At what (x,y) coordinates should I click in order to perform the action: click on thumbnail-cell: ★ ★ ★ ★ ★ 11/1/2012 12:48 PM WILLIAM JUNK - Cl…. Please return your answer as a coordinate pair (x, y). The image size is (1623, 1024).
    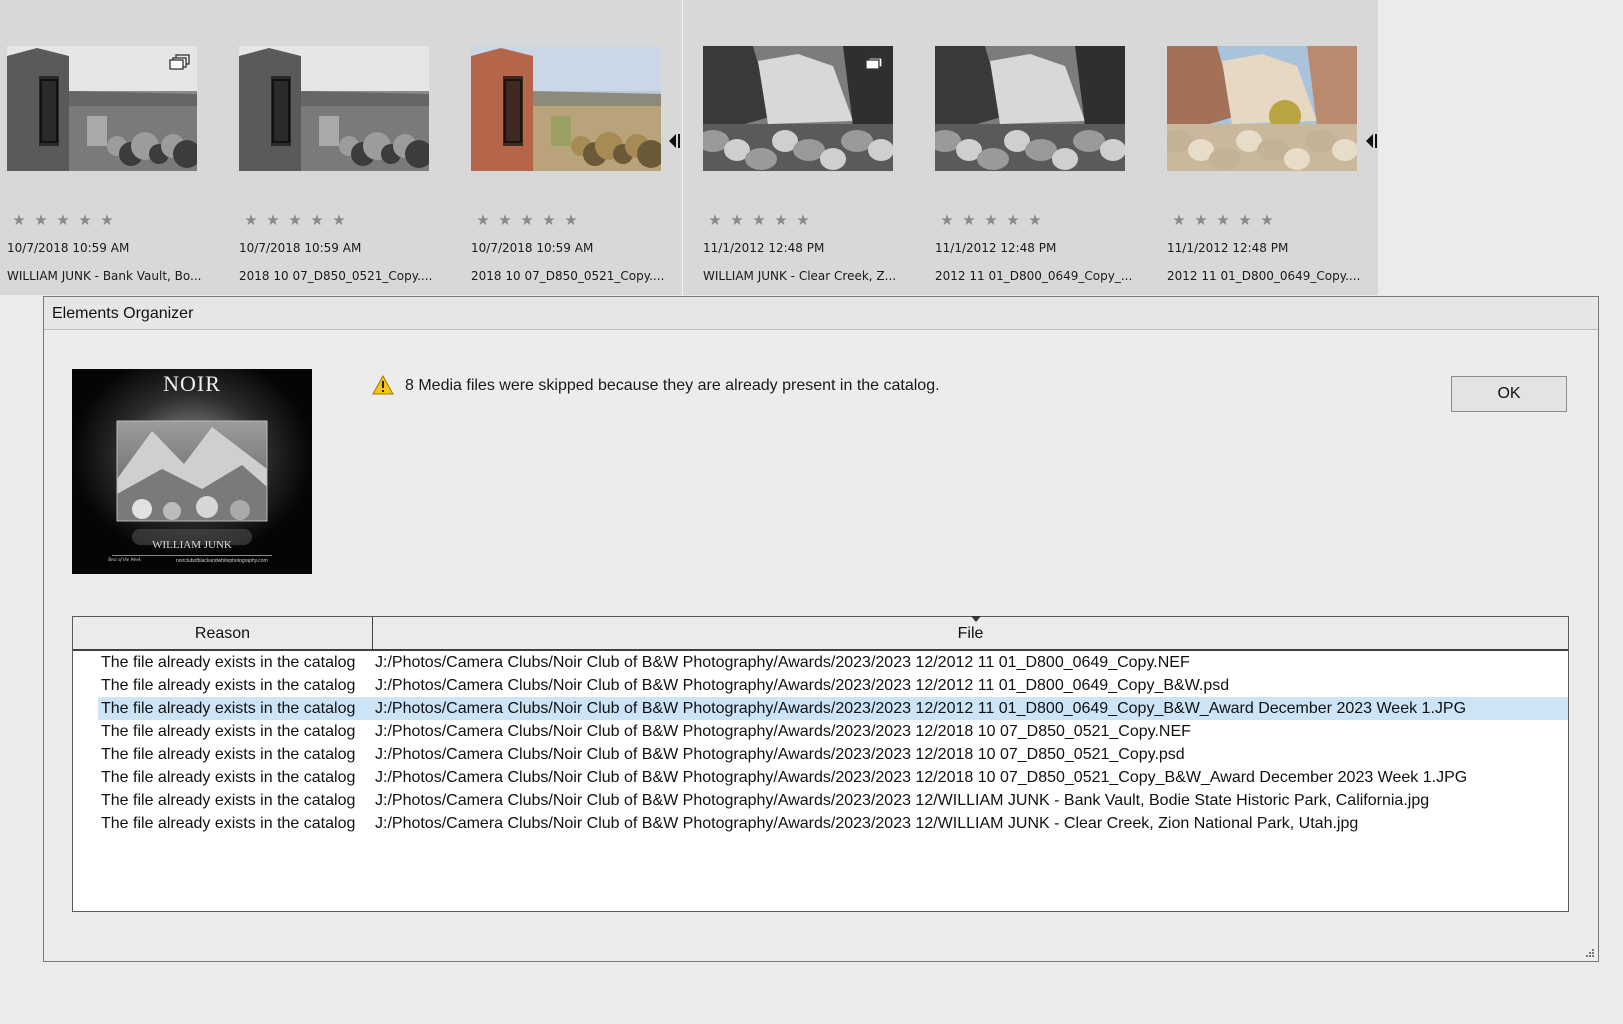
    Looking at the image, I should click on (812, 147).